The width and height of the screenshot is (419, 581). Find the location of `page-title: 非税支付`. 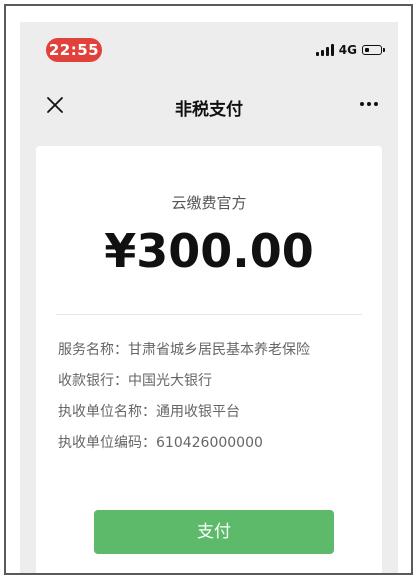

page-title: 非税支付 is located at coordinates (209, 110).